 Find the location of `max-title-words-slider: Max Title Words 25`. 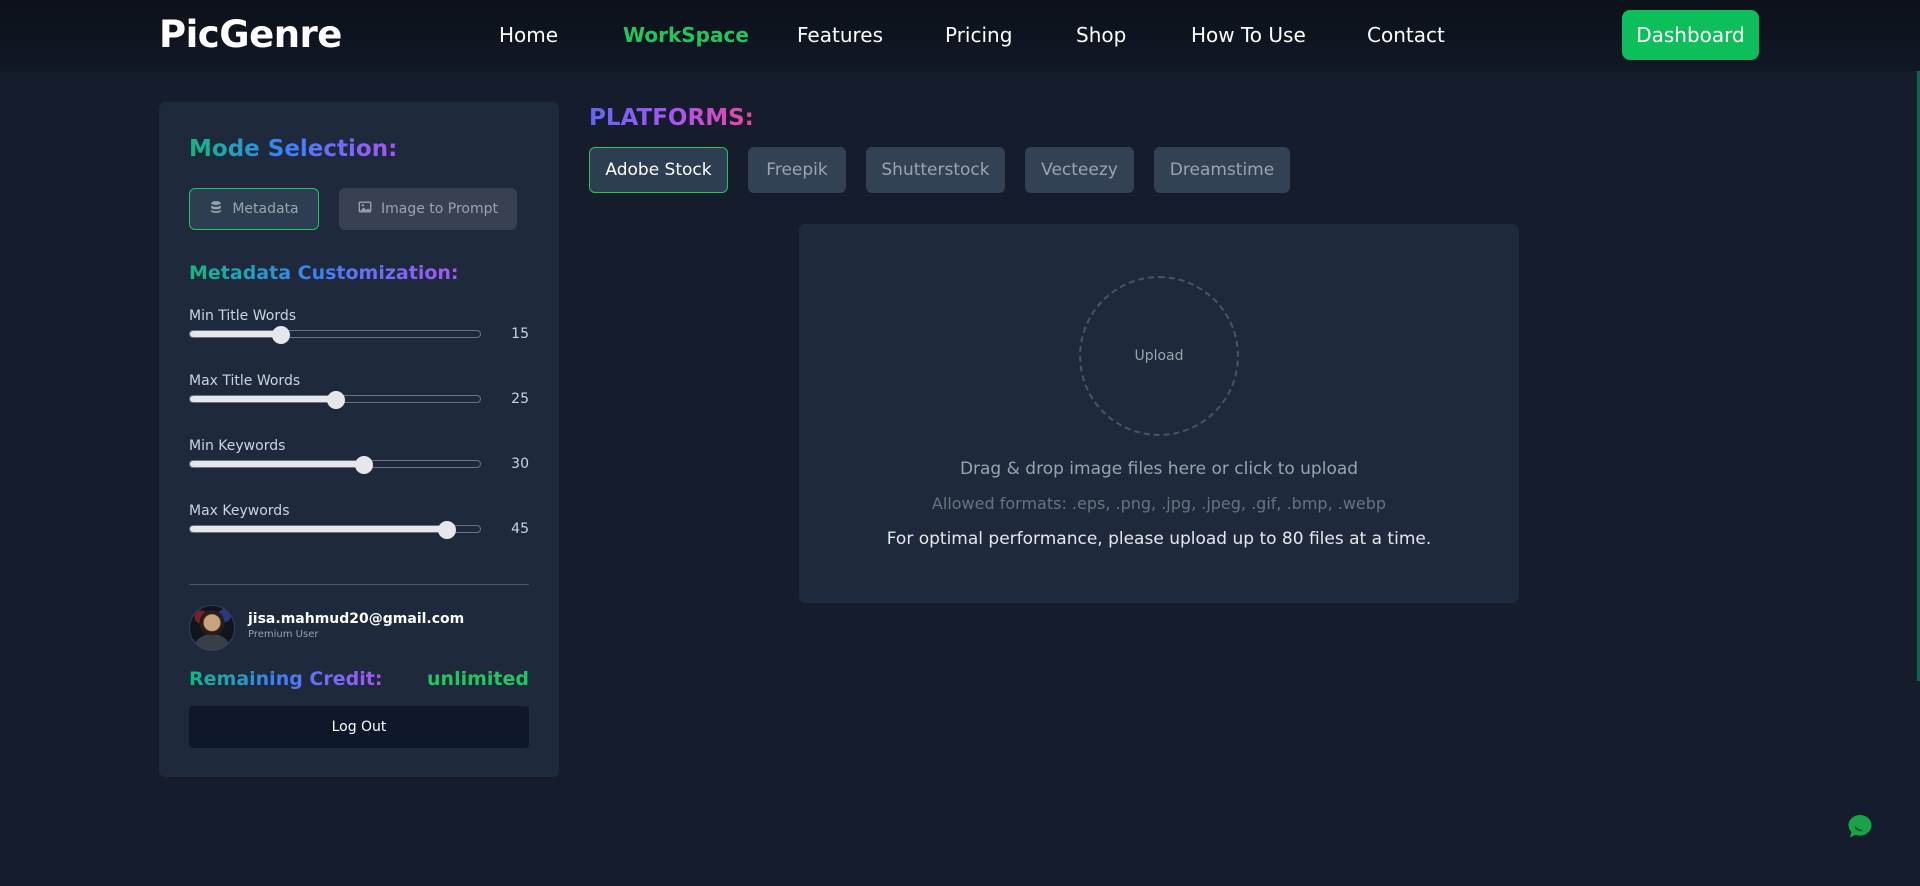

max-title-words-slider: Max Title Words 25 is located at coordinates (359, 391).